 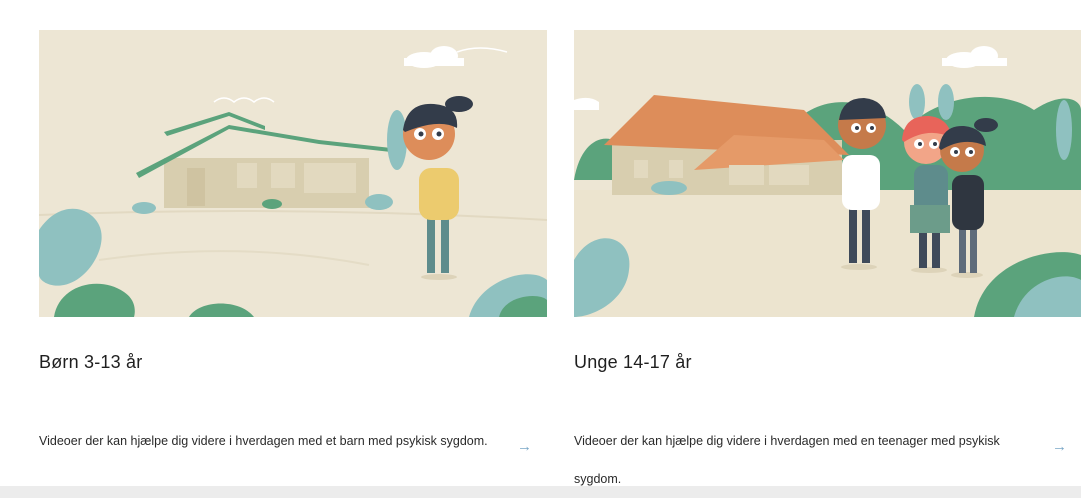 What do you see at coordinates (633, 362) in the screenshot?
I see `card-title: Unge 14-17 år` at bounding box center [633, 362].